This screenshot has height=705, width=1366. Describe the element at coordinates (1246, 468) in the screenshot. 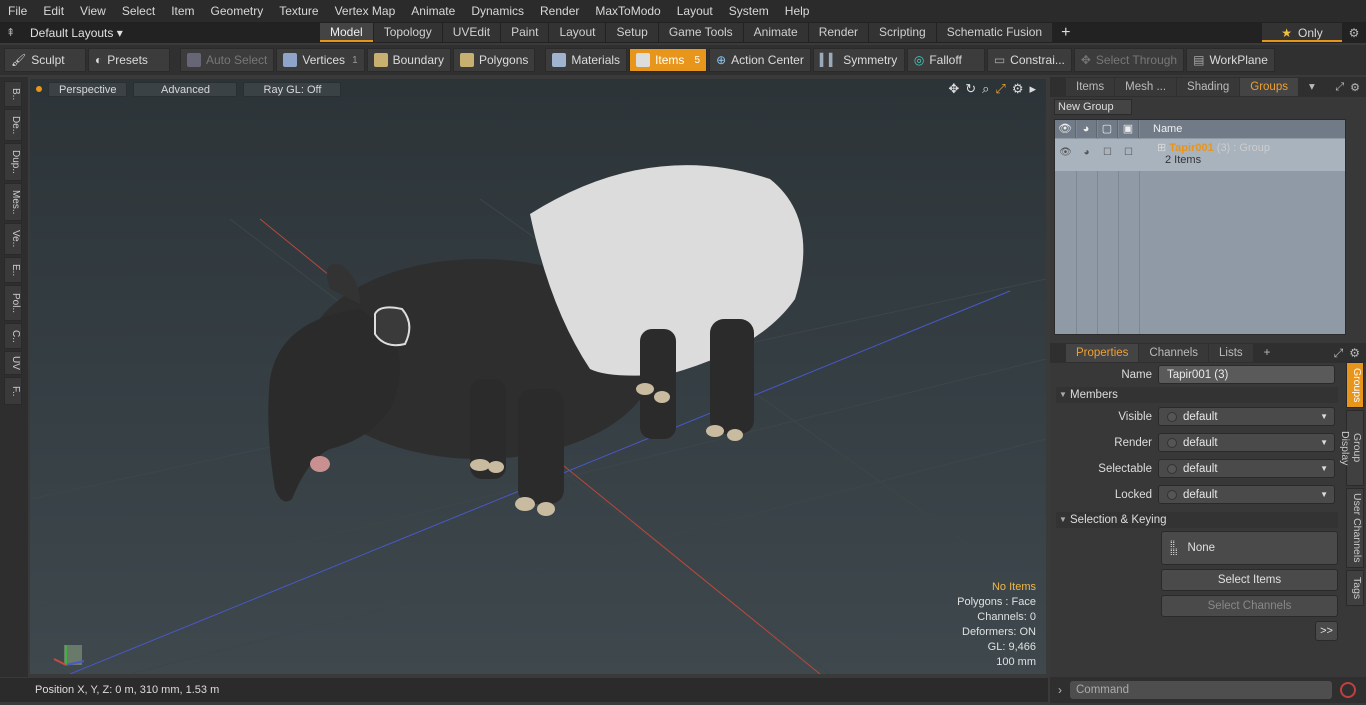

I see `selectable-dropdown: default ▼` at that location.